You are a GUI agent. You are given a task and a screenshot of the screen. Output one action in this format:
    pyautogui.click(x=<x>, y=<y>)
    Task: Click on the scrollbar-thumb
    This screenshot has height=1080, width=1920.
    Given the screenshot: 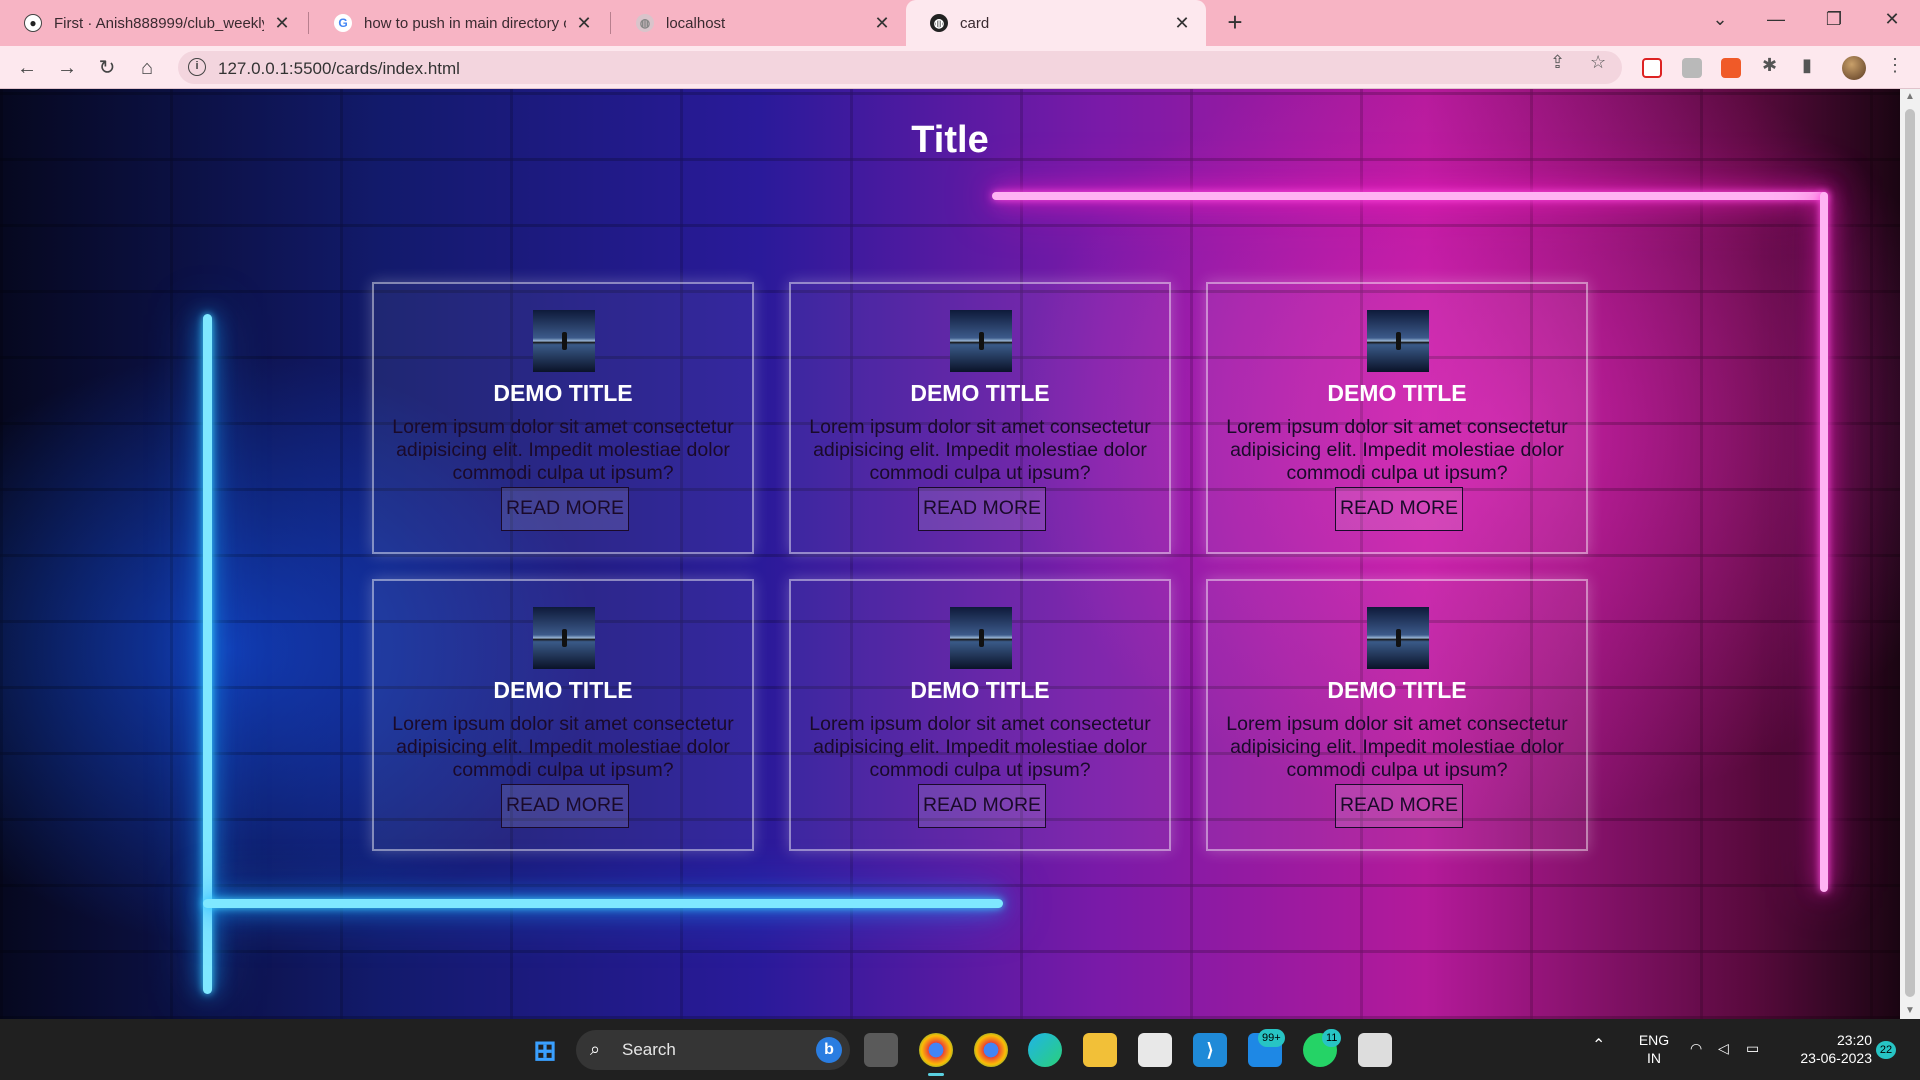 What is the action you would take?
    pyautogui.click(x=1910, y=553)
    